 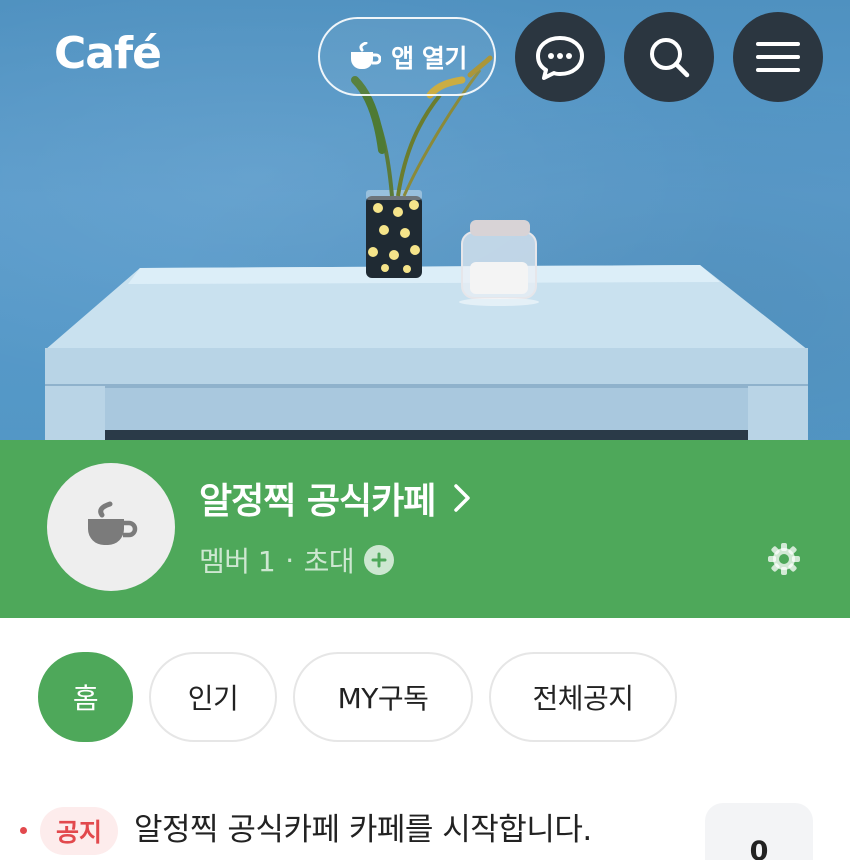 What do you see at coordinates (429, 58) in the screenshot?
I see `open-app-label: 앱 열기` at bounding box center [429, 58].